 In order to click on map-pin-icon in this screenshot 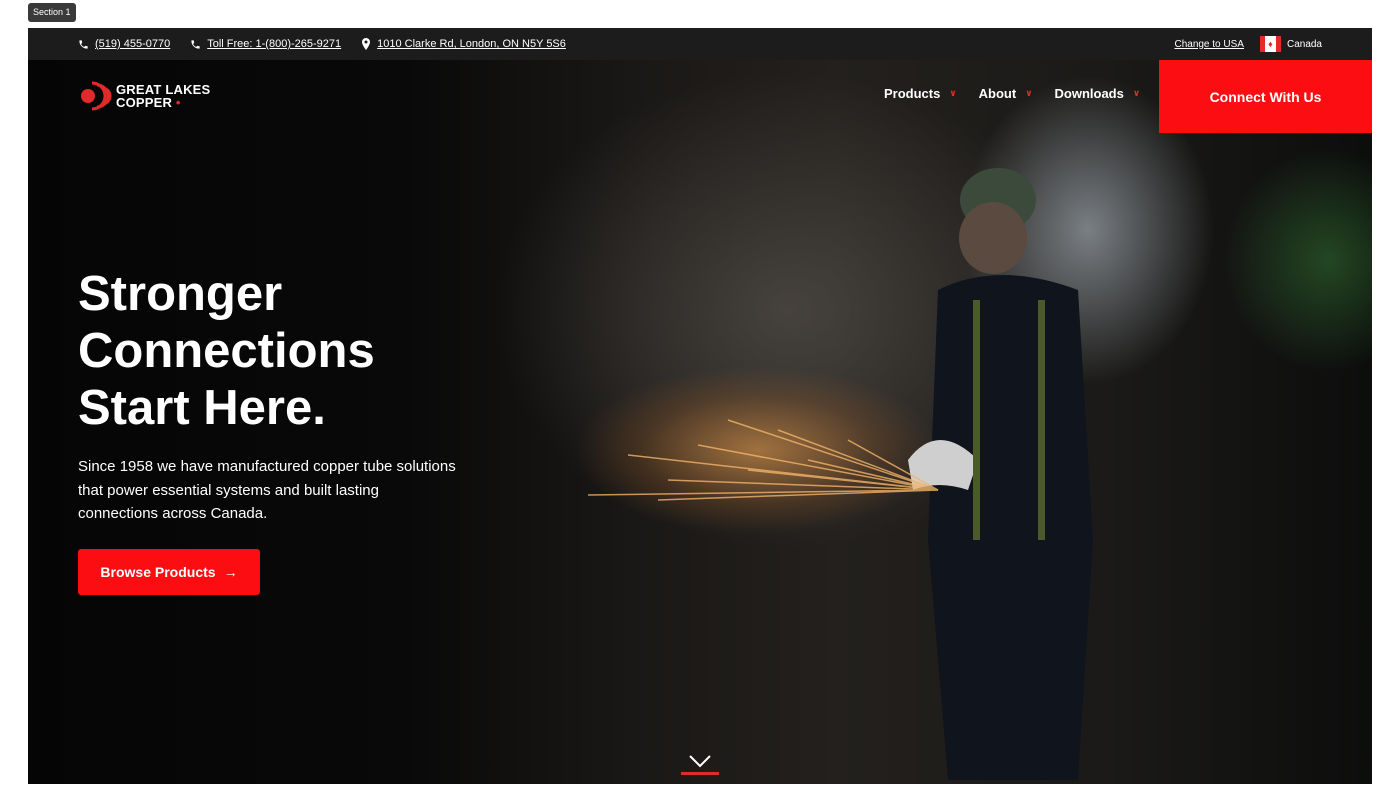, I will do `click(366, 44)`.